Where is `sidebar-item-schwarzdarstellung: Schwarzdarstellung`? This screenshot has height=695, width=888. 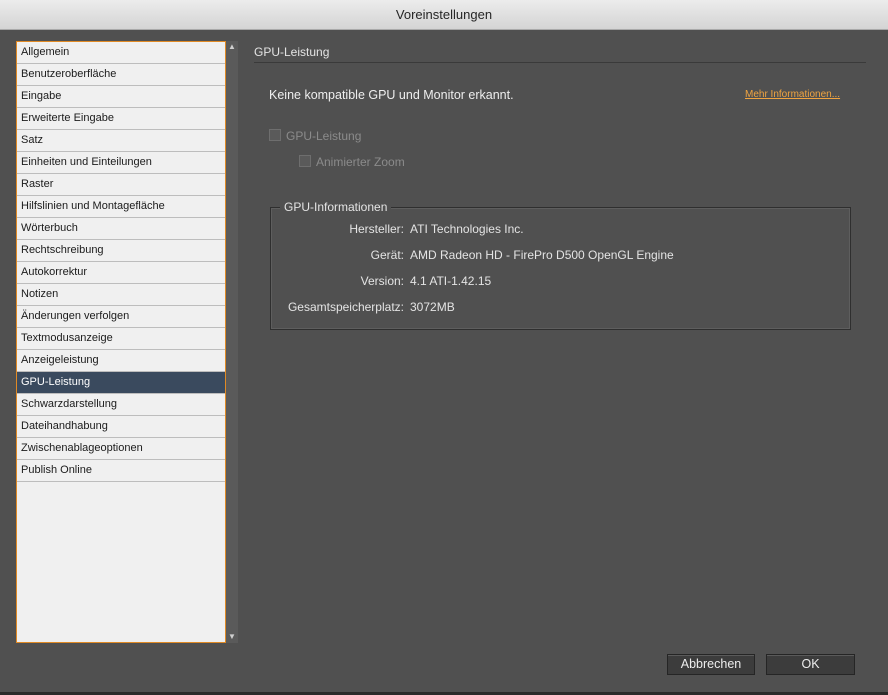 sidebar-item-schwarzdarstellung: Schwarzdarstellung is located at coordinates (121, 405).